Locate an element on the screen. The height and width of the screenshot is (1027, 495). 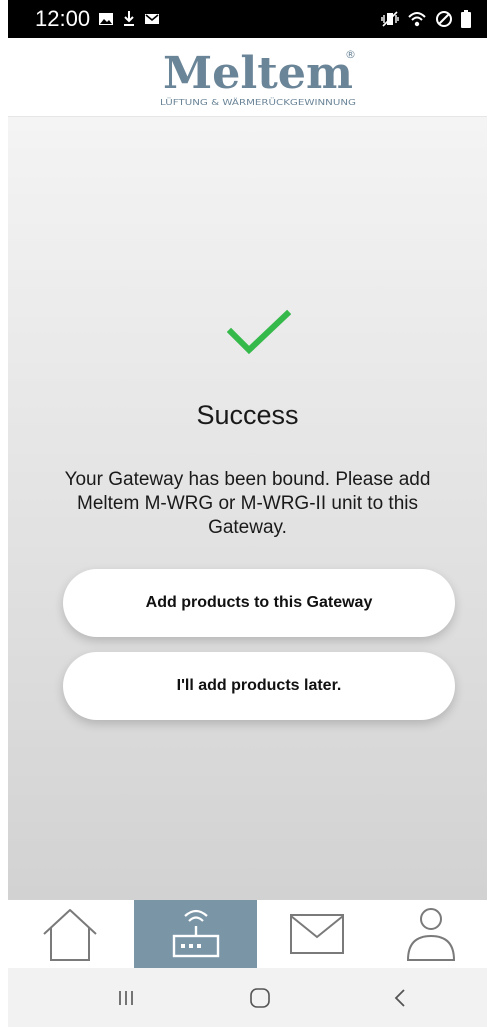
house-icon is located at coordinates (69, 935).